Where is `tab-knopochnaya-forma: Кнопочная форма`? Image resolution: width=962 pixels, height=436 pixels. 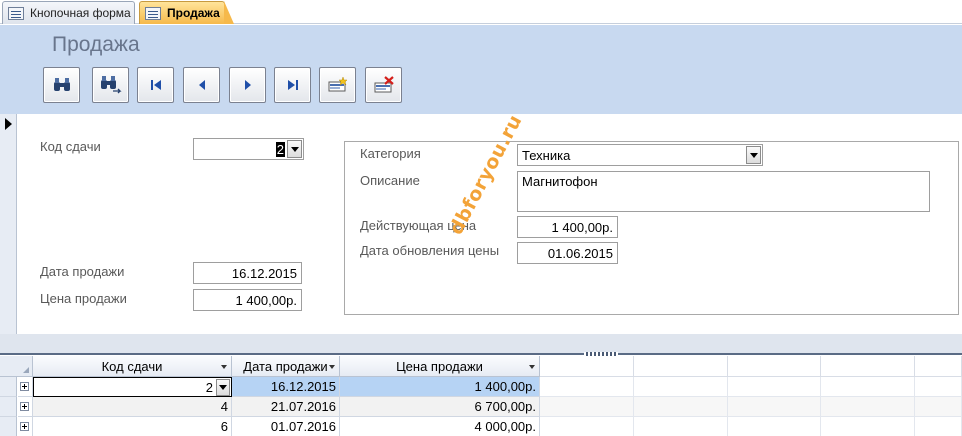 tab-knopochnaya-forma: Кнопочная форма is located at coordinates (68, 12).